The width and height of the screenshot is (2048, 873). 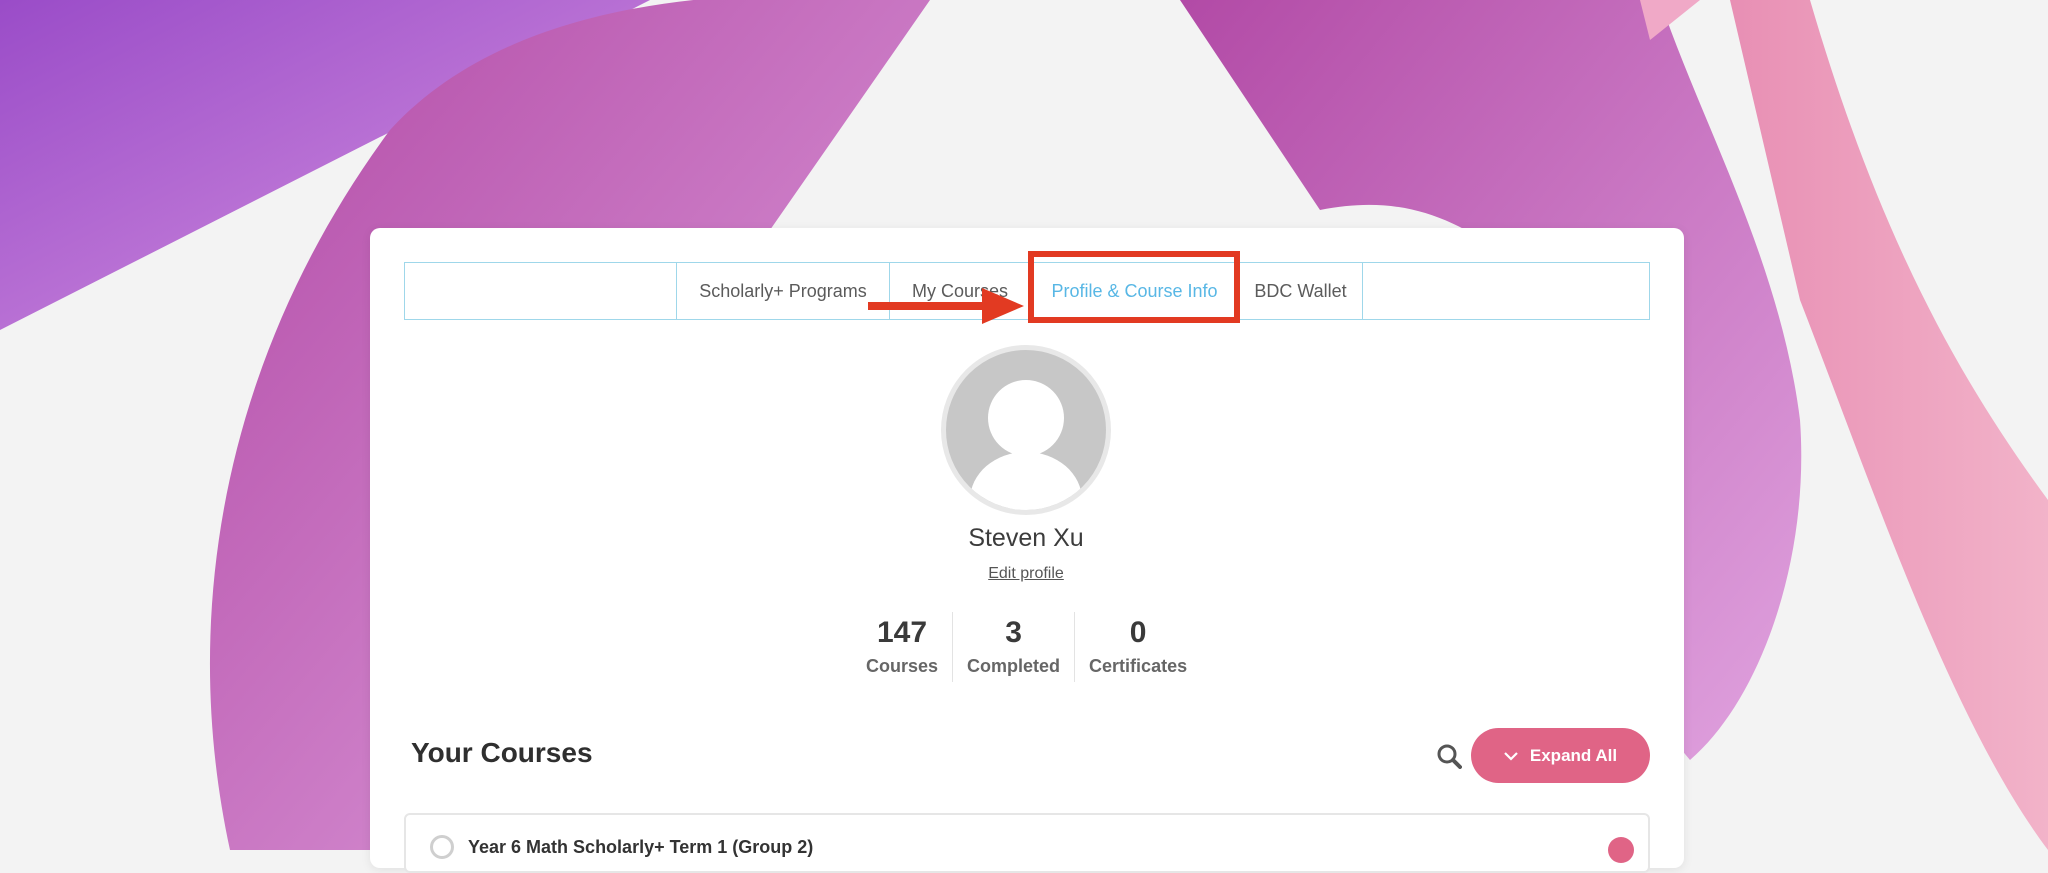 I want to click on search-icon, so click(x=1449, y=756).